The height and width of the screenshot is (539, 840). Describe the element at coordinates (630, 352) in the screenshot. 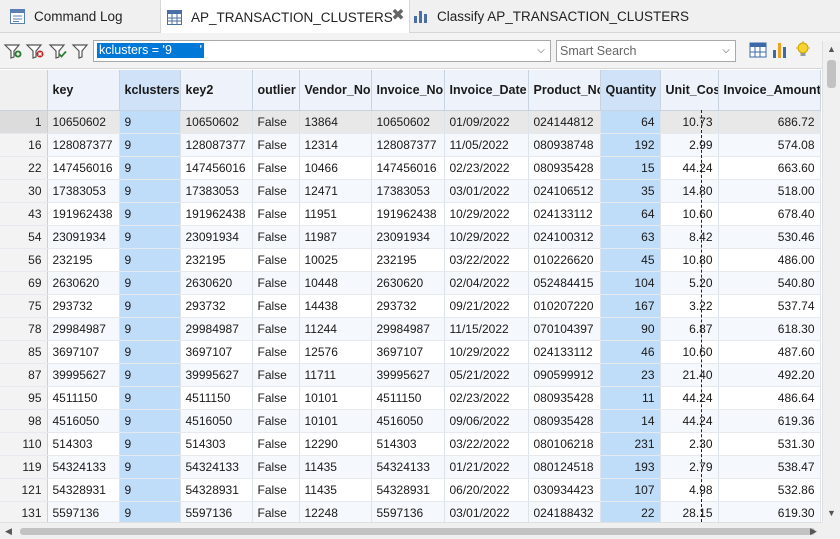

I see `cell-quantity: 46` at that location.